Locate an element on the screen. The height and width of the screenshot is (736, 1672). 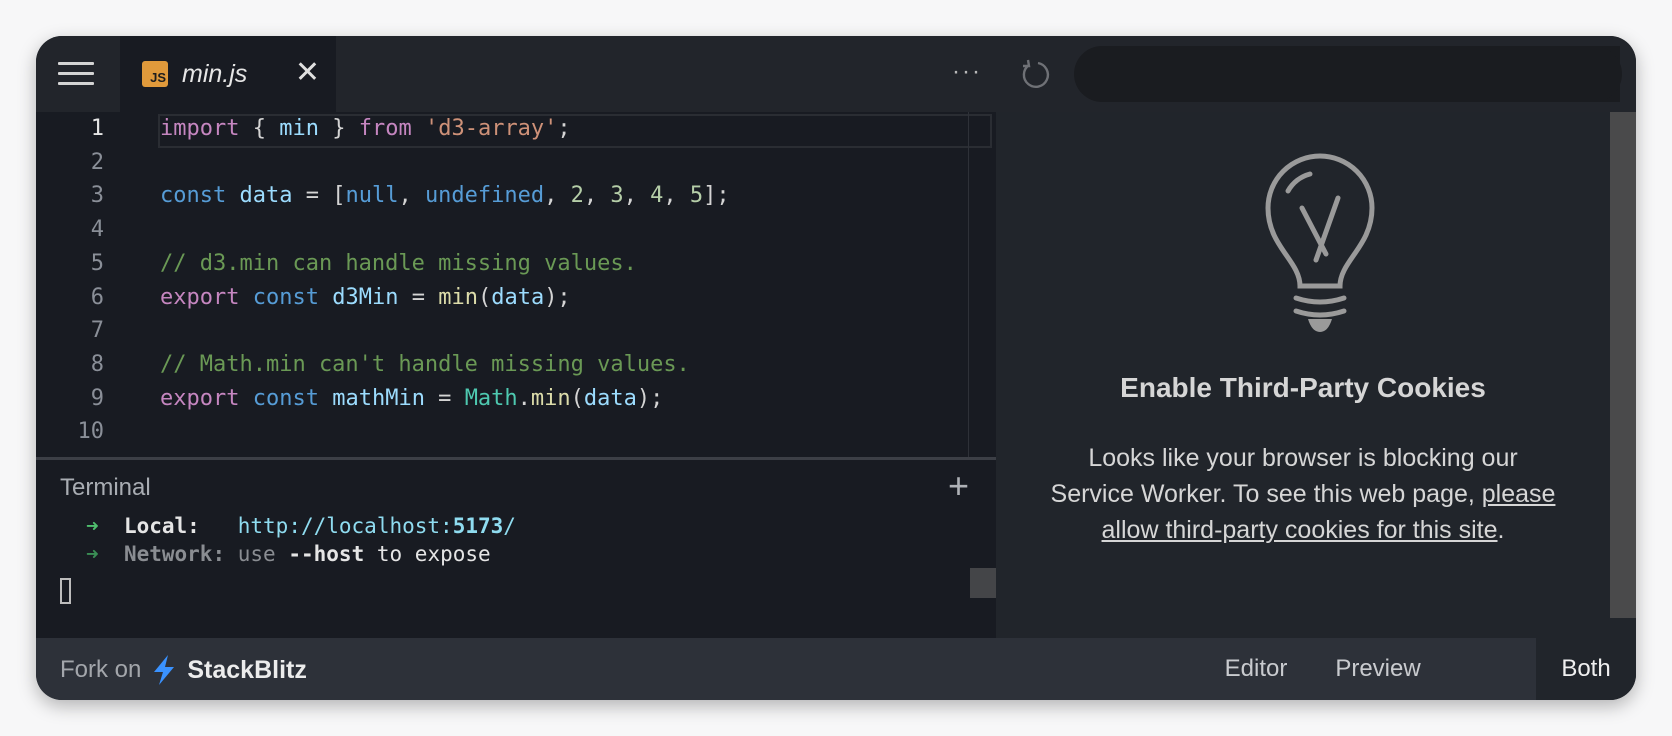
terminal-scrollbar is located at coordinates (983, 583).